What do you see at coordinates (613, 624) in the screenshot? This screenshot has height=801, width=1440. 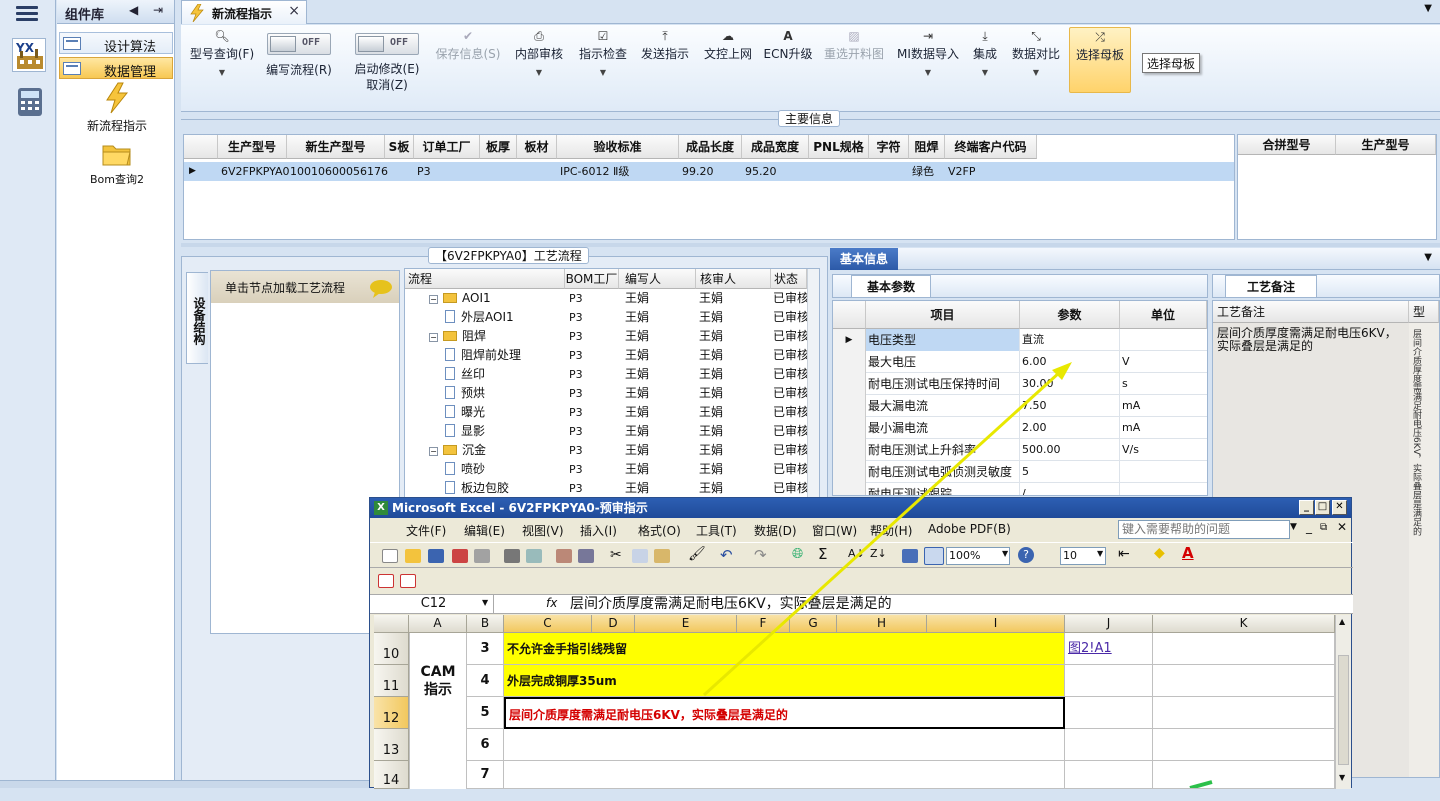 I see `column-header: D` at bounding box center [613, 624].